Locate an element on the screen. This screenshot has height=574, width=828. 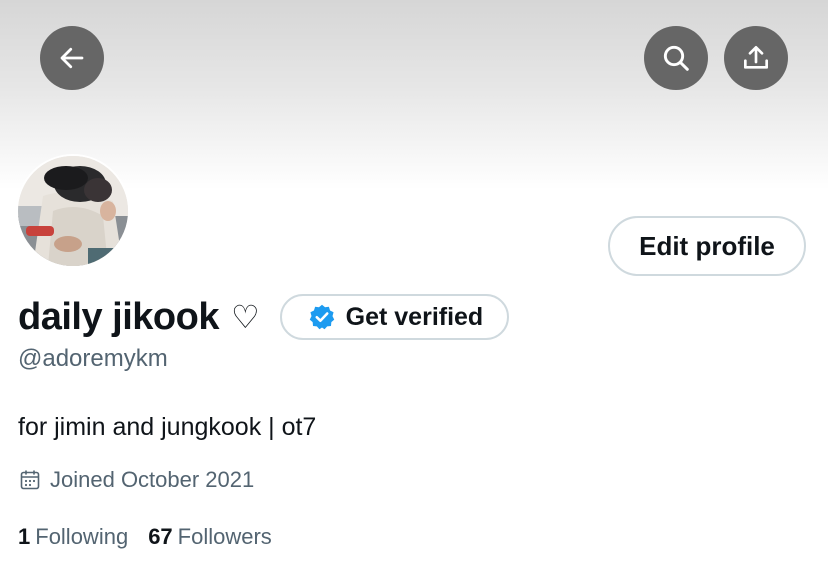
search-icon is located at coordinates (676, 58).